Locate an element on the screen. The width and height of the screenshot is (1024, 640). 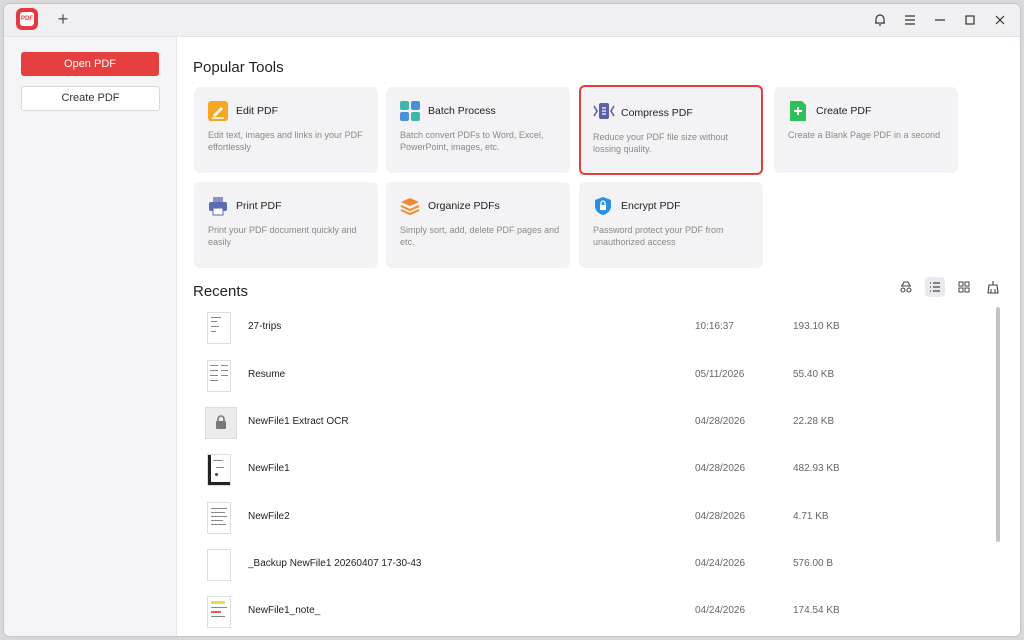
file-name: NewFile1 Extract OCR is located at coordinates (298, 421).